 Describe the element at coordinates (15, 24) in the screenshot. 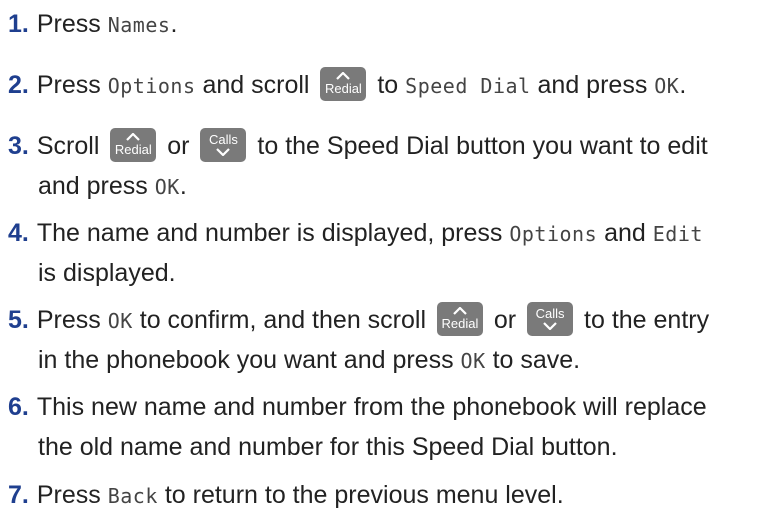

I see `step-number: 1` at that location.